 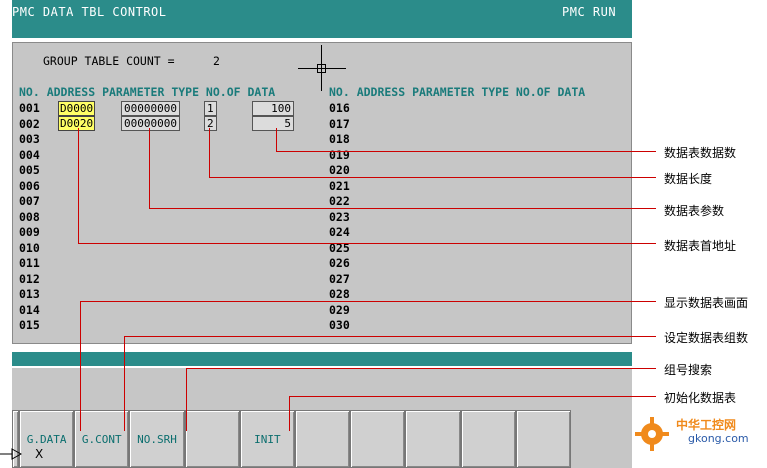 What do you see at coordinates (157, 439) in the screenshot?
I see `softkey-no-srh: NO.SRH` at bounding box center [157, 439].